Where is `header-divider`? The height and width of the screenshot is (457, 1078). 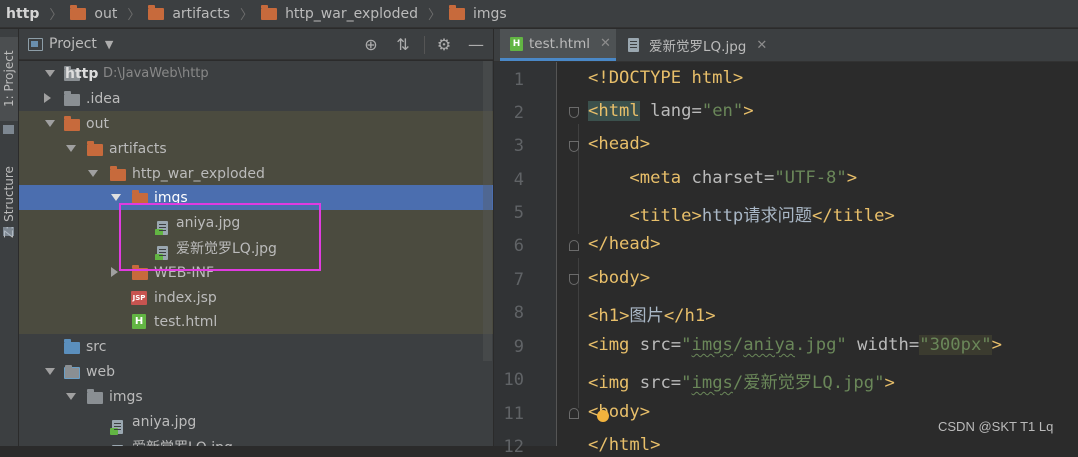
header-divider is located at coordinates (424, 45).